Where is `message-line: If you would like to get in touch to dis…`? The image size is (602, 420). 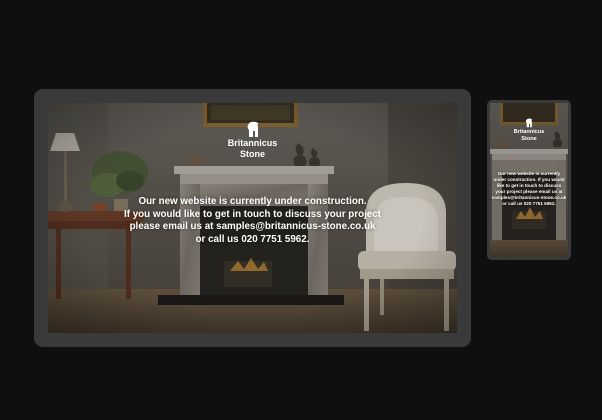
message-line: If you would like to get in touch to dis… is located at coordinates (252, 214).